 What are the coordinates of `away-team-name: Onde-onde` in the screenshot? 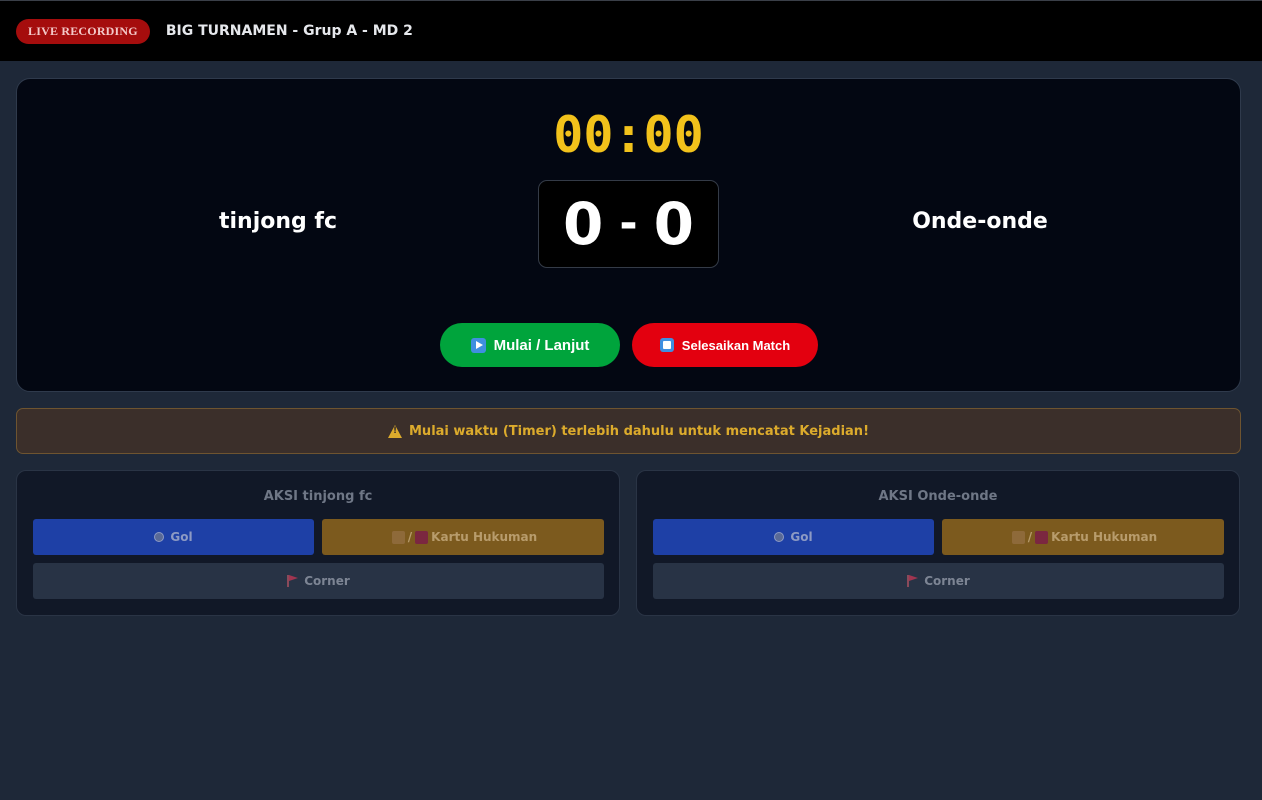 It's located at (980, 221).